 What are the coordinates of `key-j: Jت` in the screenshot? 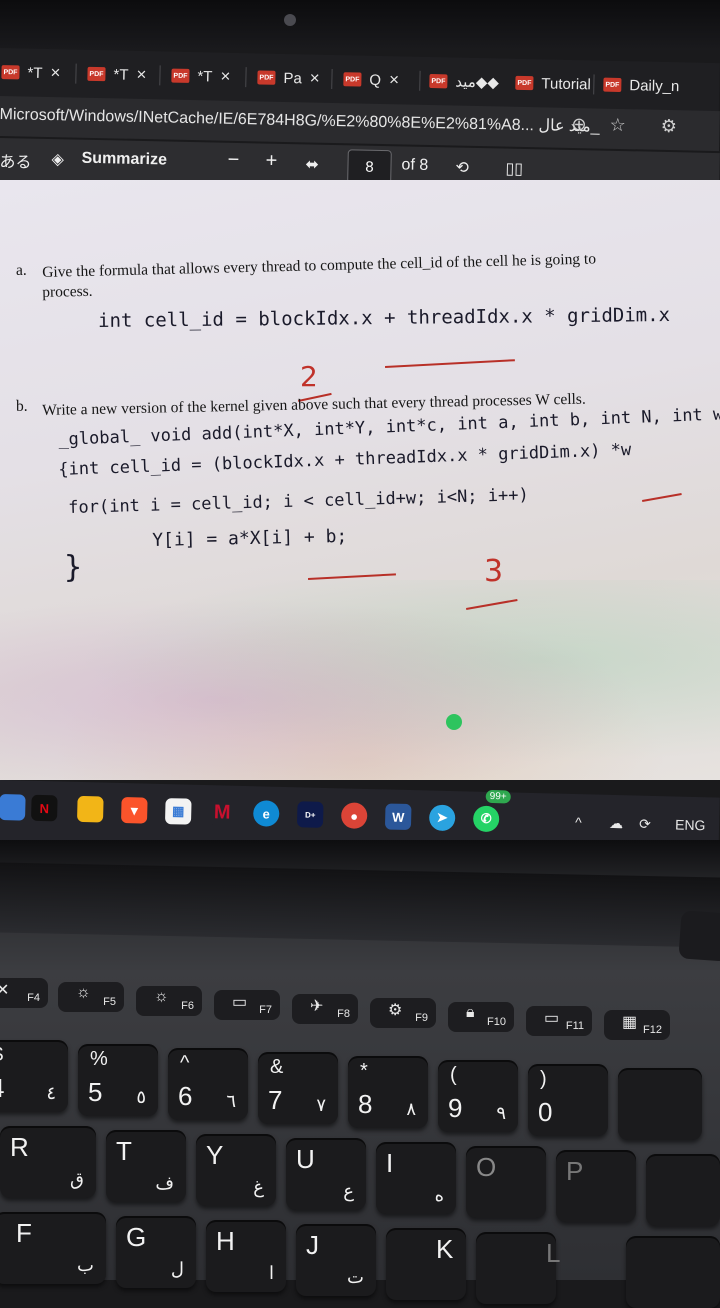 It's located at (336, 1260).